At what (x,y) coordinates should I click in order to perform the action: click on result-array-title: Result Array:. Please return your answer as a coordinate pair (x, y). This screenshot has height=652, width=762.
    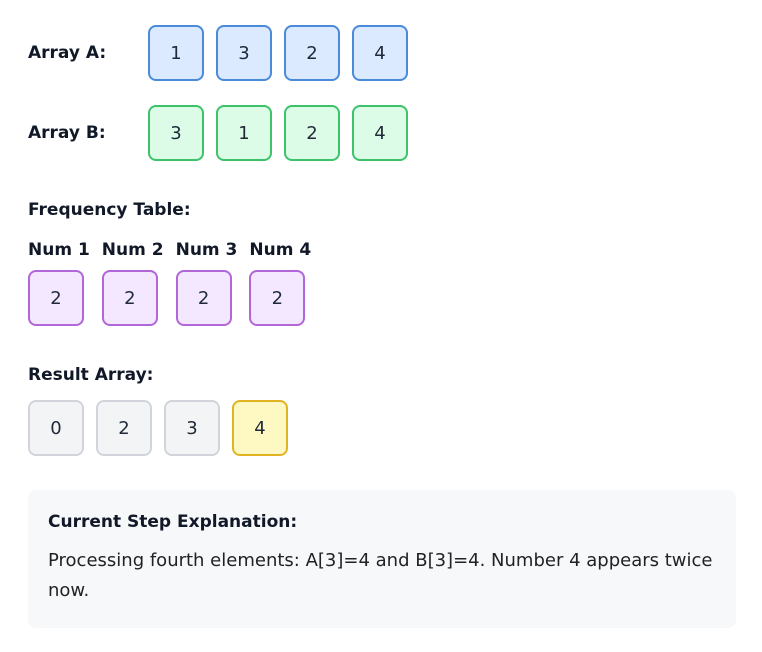
    Looking at the image, I should click on (91, 375).